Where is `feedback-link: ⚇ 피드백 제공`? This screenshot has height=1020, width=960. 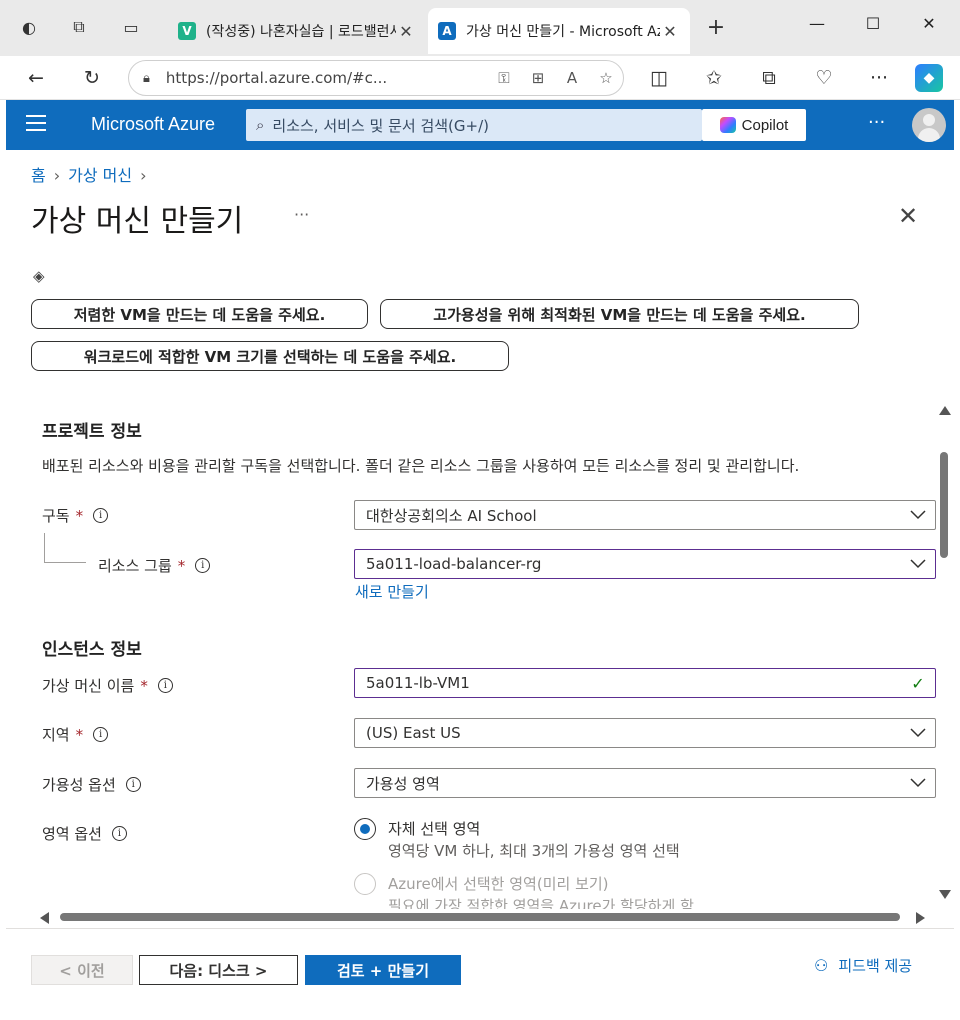
feedback-link: ⚇ 피드백 제공 is located at coordinates (863, 965).